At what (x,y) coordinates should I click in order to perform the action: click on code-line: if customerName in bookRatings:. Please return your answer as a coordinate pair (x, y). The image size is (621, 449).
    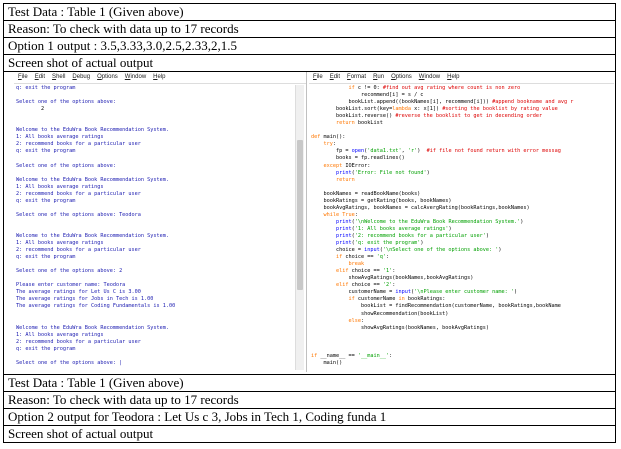
    Looking at the image, I should click on (397, 299).